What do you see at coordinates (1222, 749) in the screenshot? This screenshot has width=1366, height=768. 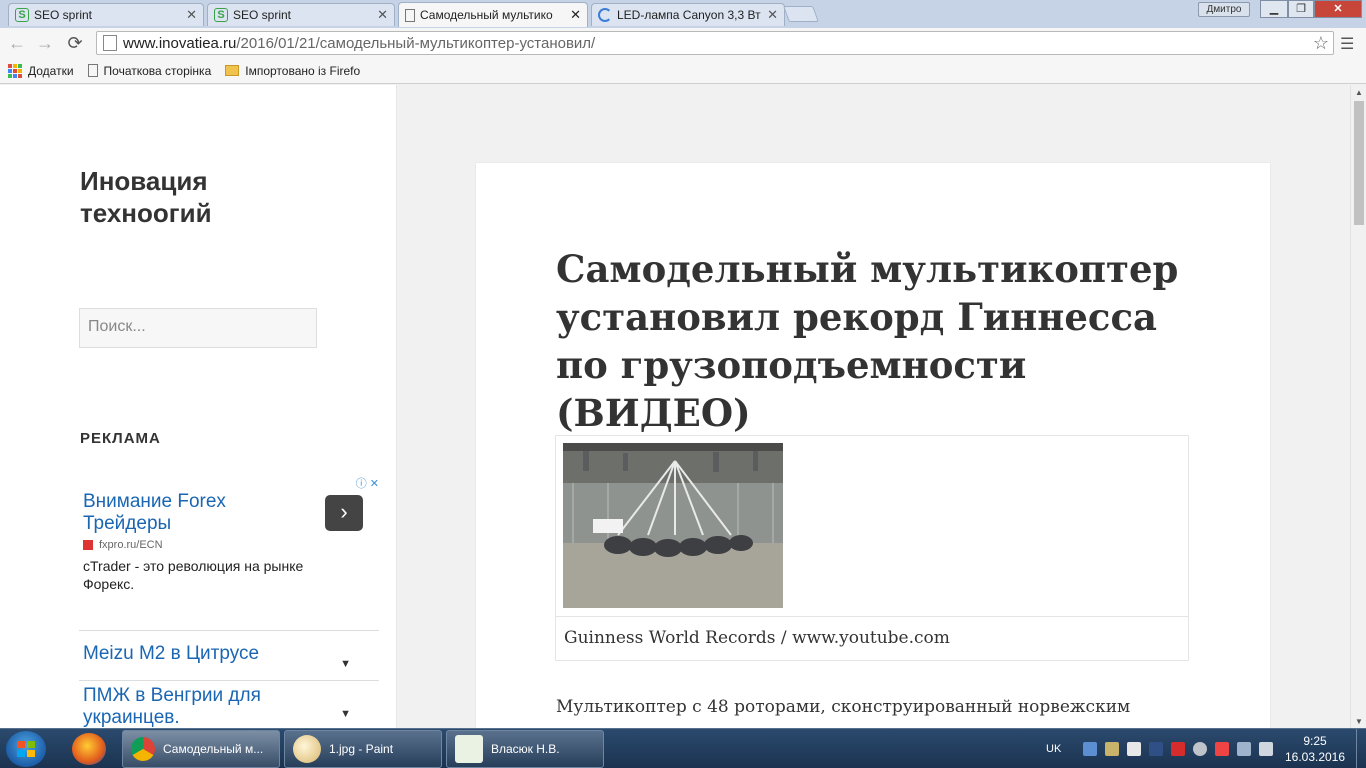 I see `flag-alert-icon` at bounding box center [1222, 749].